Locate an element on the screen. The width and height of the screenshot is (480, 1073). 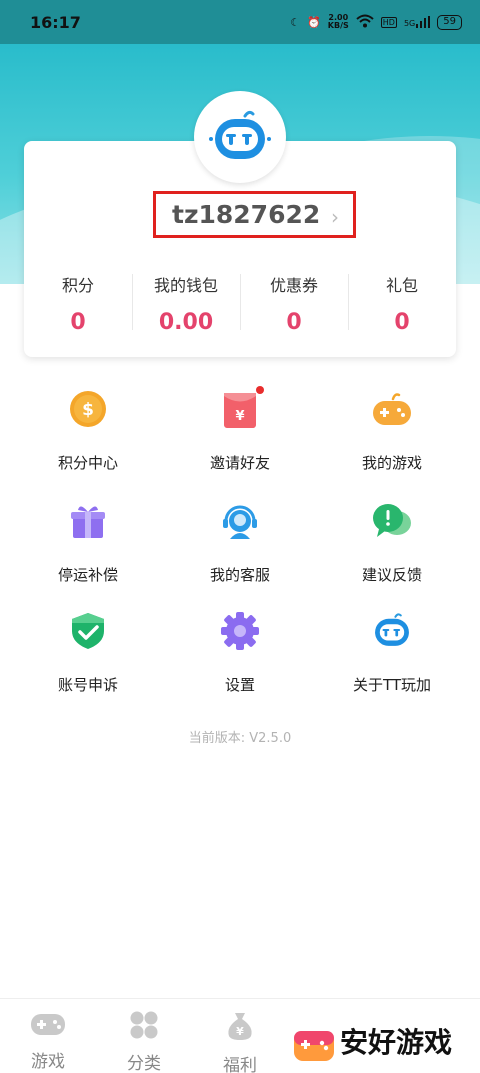
menu-invite-friends: ¥ 邀请好友 is located at coordinates (240, 429).